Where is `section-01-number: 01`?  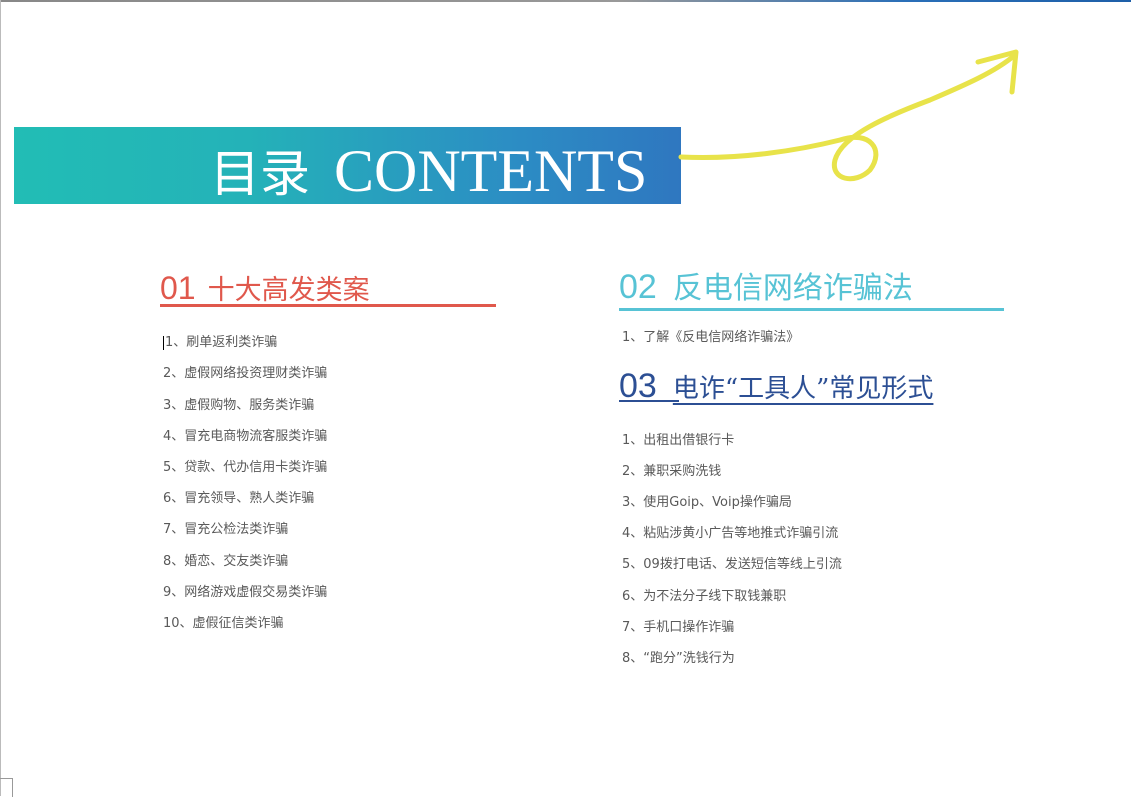 section-01-number: 01 is located at coordinates (178, 288).